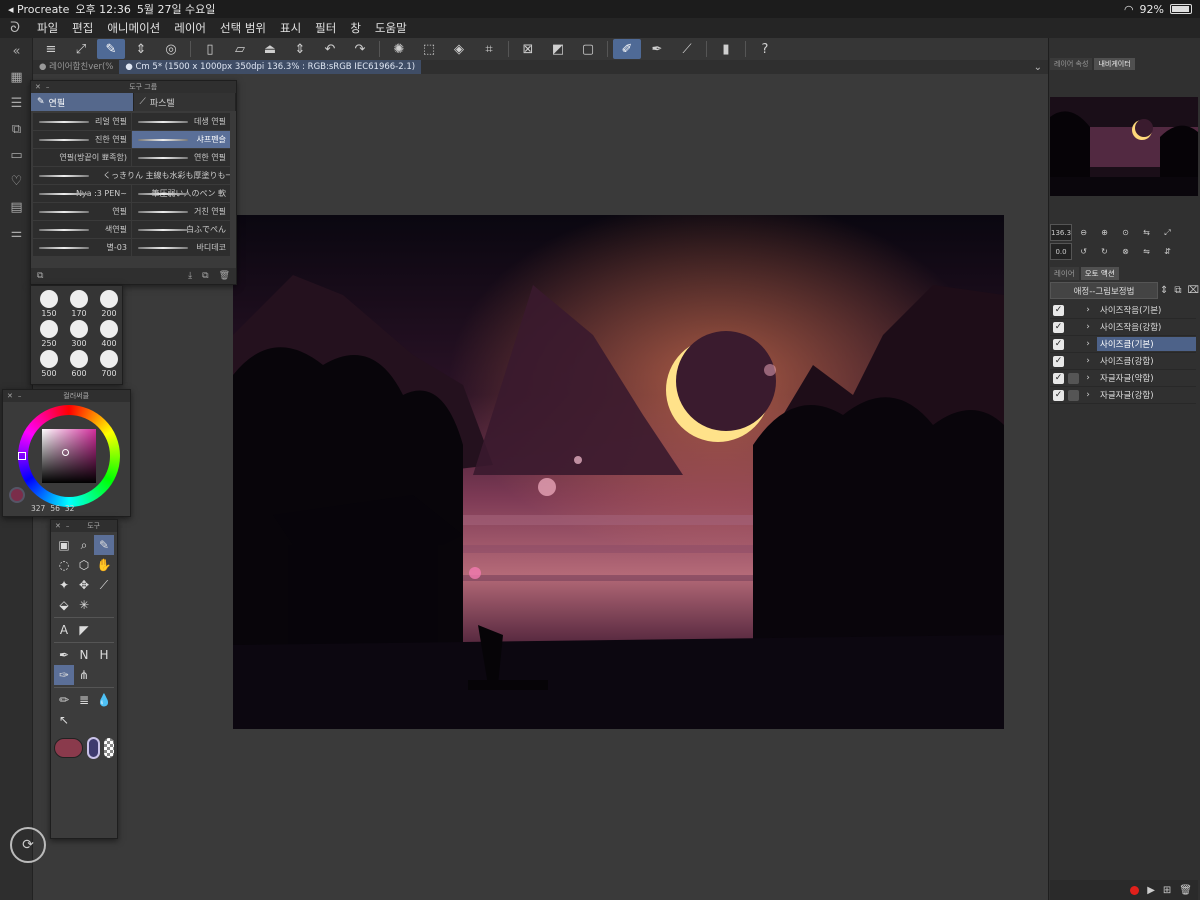 This screenshot has width=1200, height=900. Describe the element at coordinates (325, 28) in the screenshot. I see `menu-filter: 필터` at that location.